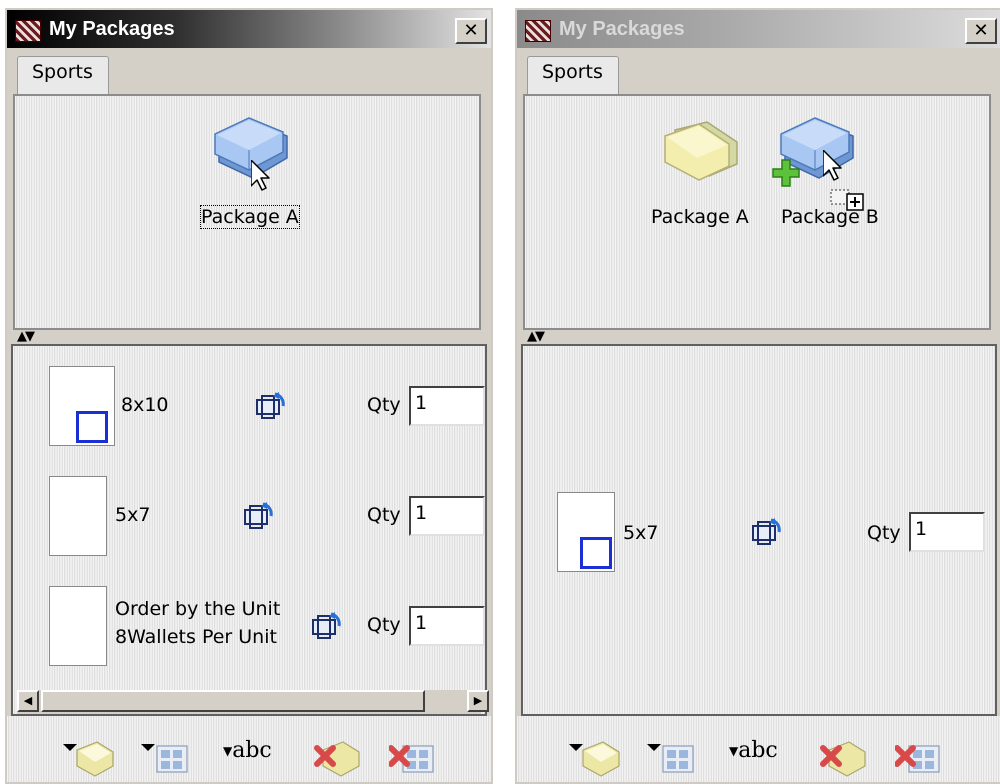  I want to click on packages-area: Package A Package B, so click(757, 212).